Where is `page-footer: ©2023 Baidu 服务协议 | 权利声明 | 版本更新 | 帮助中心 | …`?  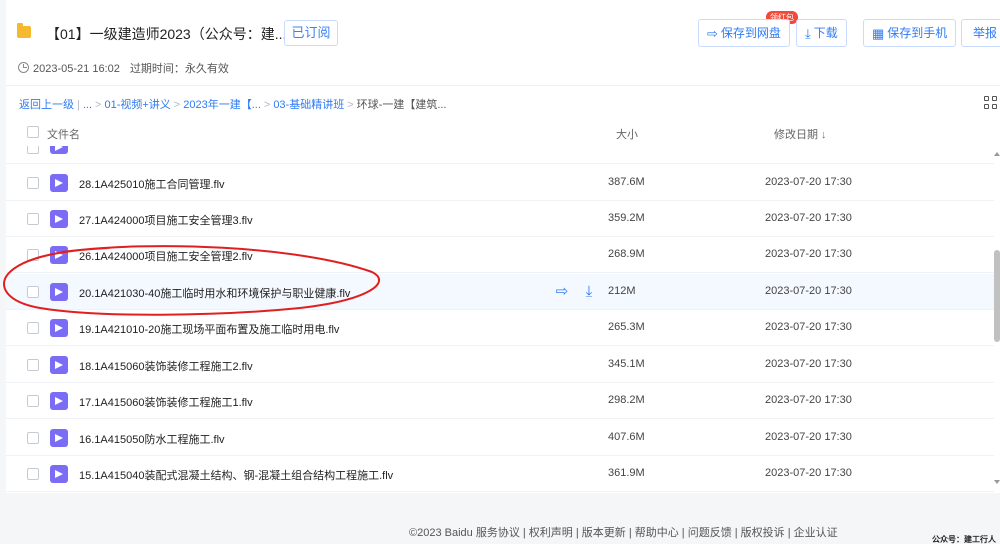 page-footer: ©2023 Baidu 服务协议 | 权利声明 | 版本更新 | 帮助中心 | … is located at coordinates (623, 533).